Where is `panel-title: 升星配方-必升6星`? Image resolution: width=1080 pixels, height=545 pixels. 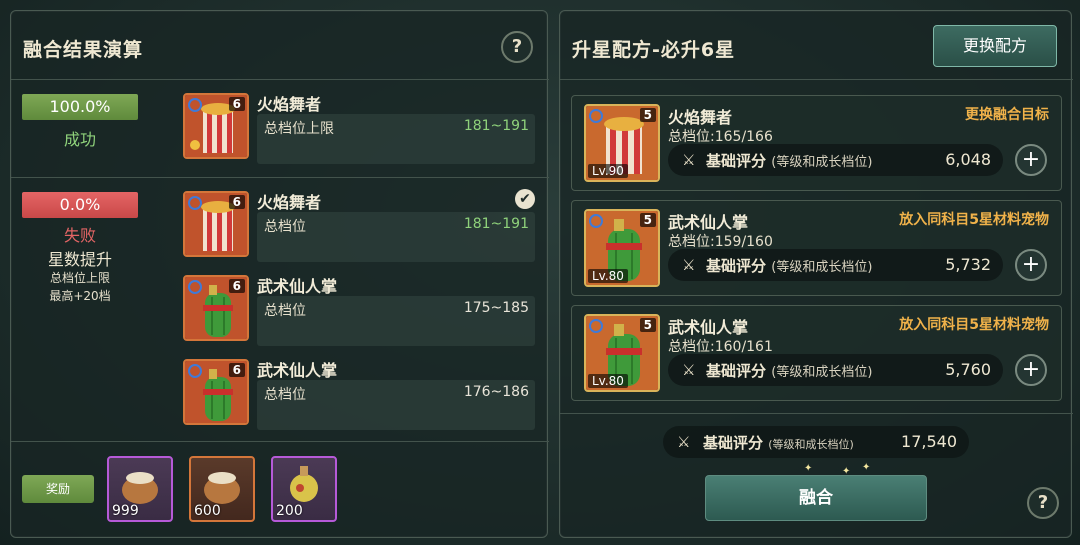 panel-title: 升星配方-必升6星 is located at coordinates (654, 50).